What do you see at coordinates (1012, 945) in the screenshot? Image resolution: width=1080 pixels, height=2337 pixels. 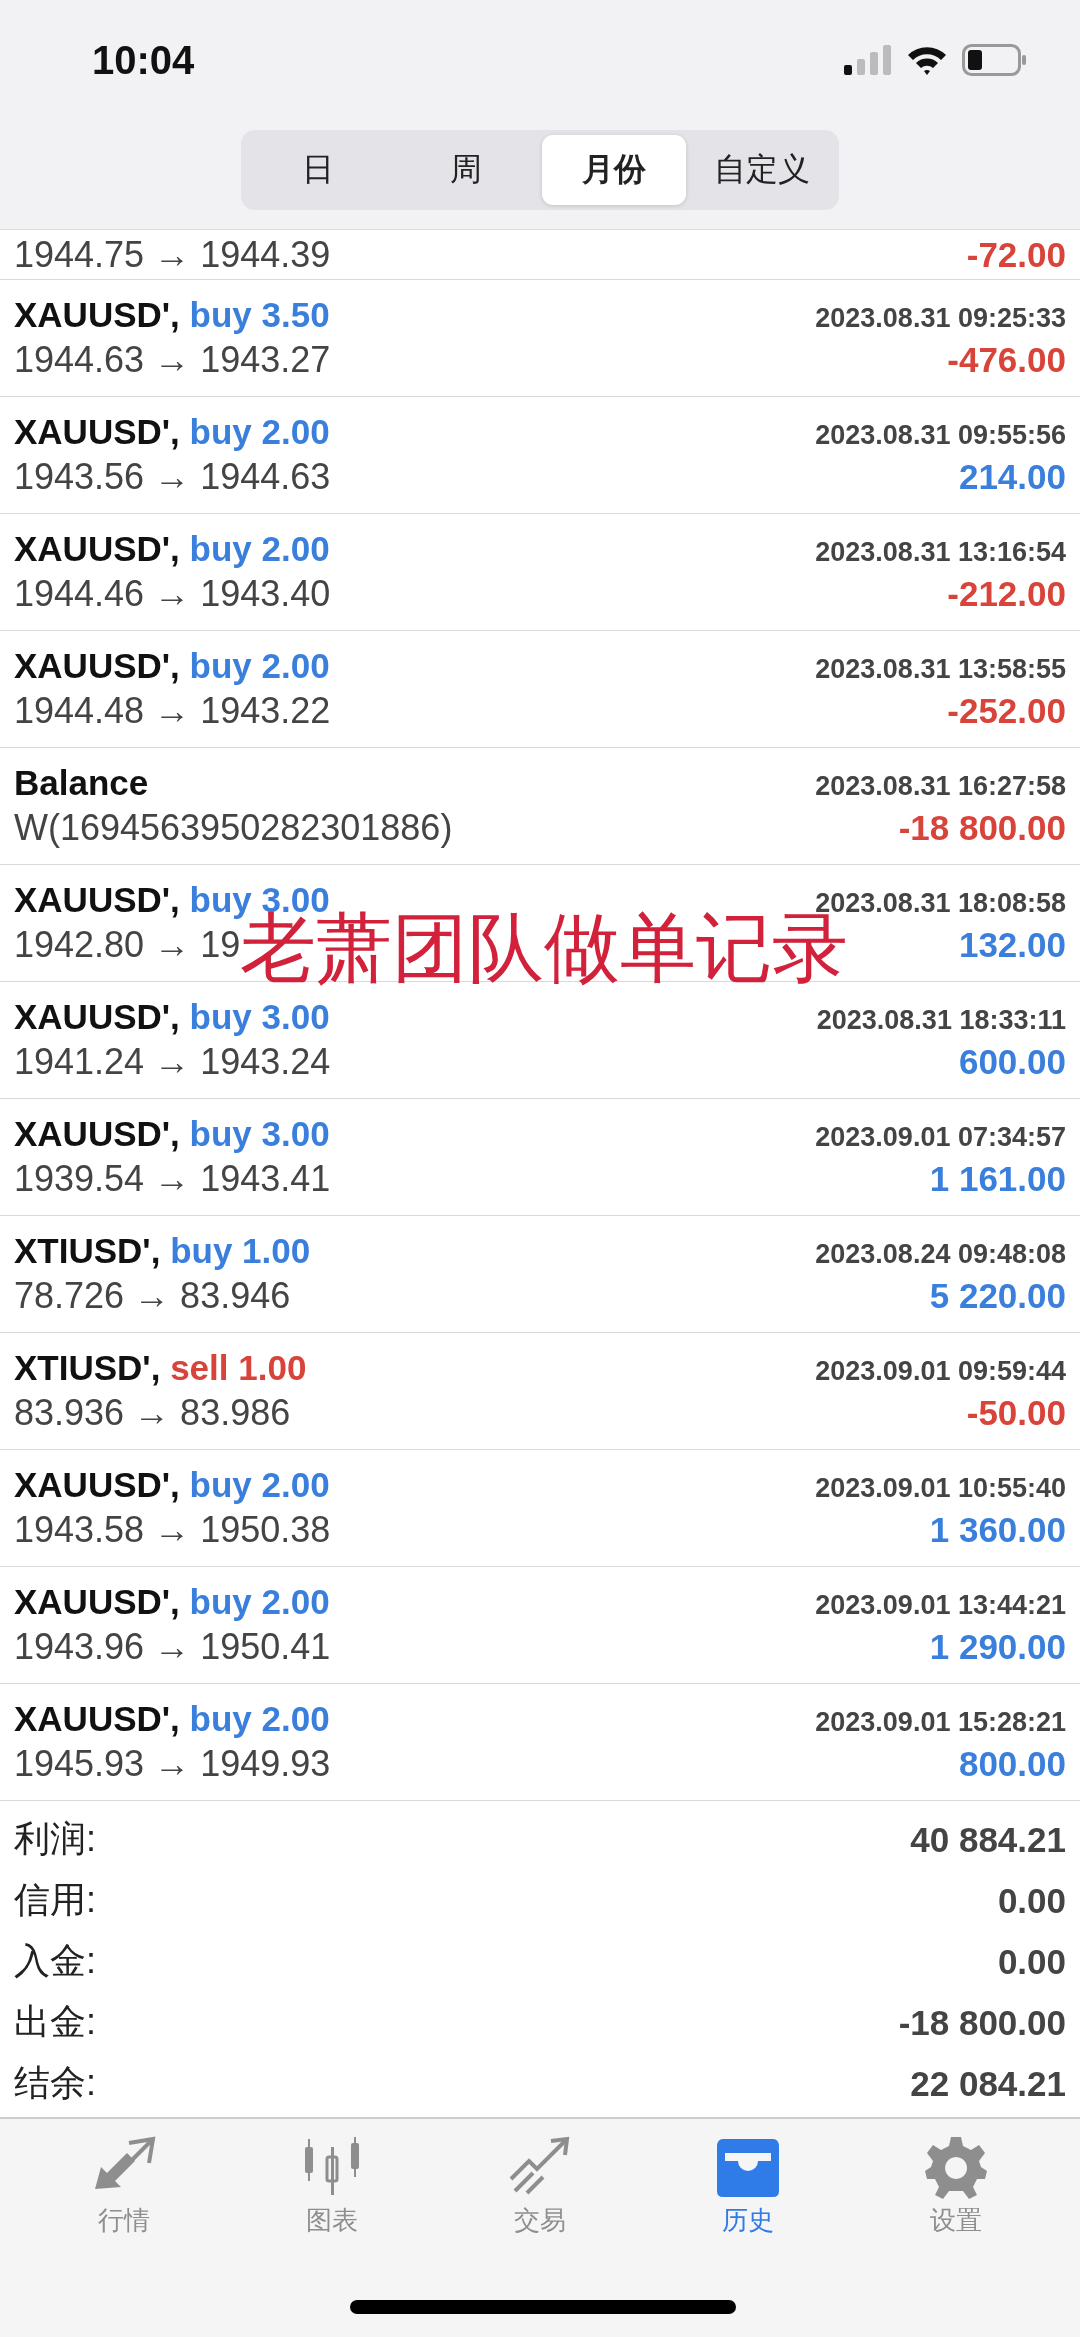 I see `profit-amount: 132.00` at bounding box center [1012, 945].